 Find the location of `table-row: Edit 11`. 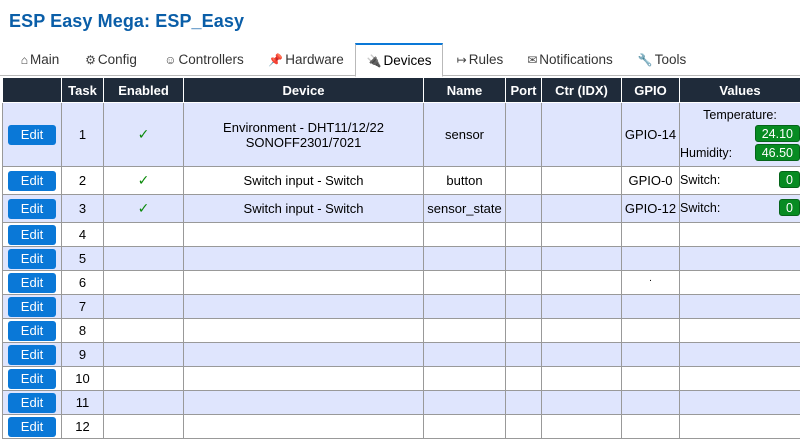

table-row: Edit 11 is located at coordinates (401, 402).